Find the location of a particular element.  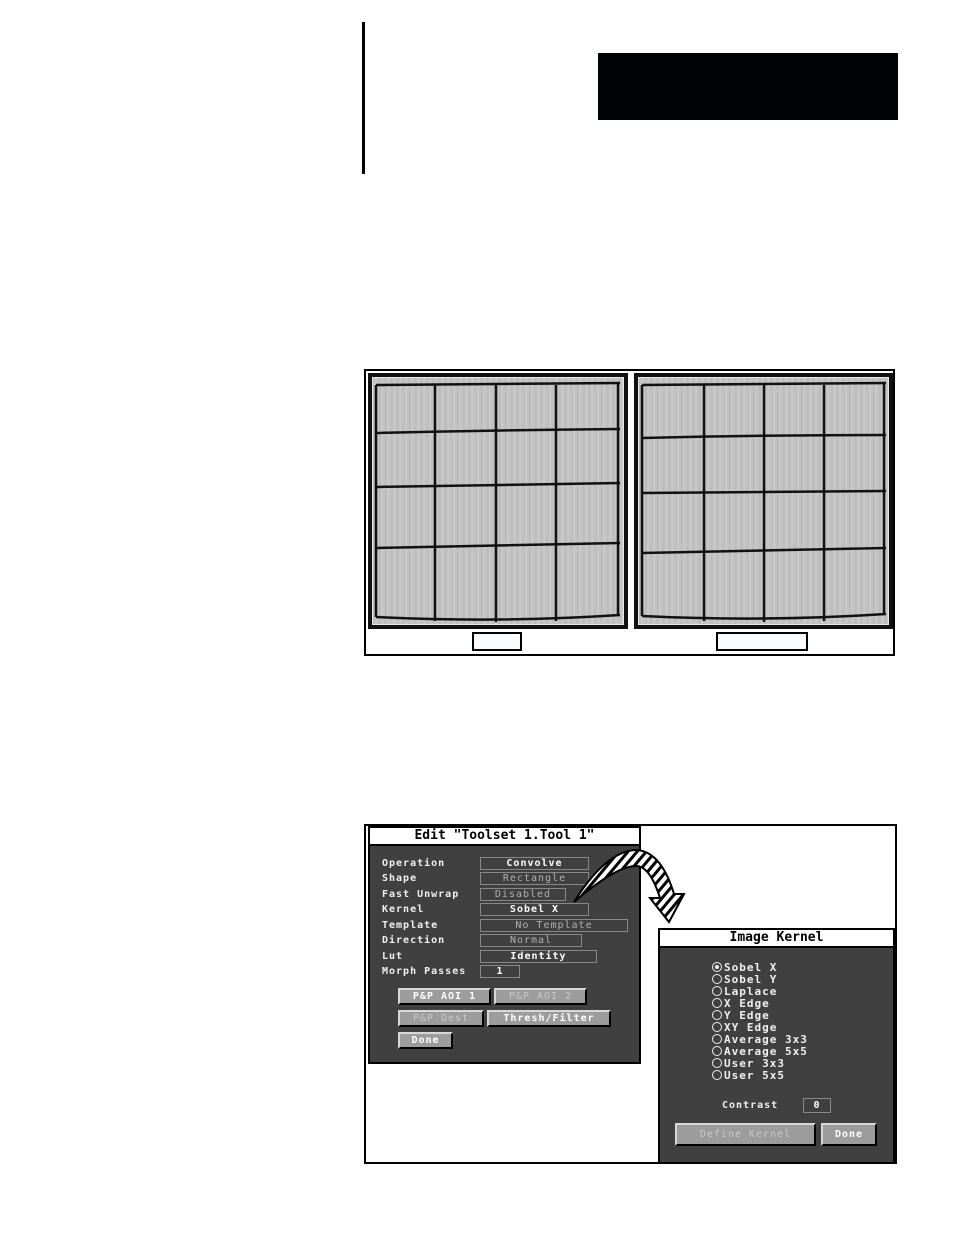

edit-done-button: Done is located at coordinates (425, 1040).